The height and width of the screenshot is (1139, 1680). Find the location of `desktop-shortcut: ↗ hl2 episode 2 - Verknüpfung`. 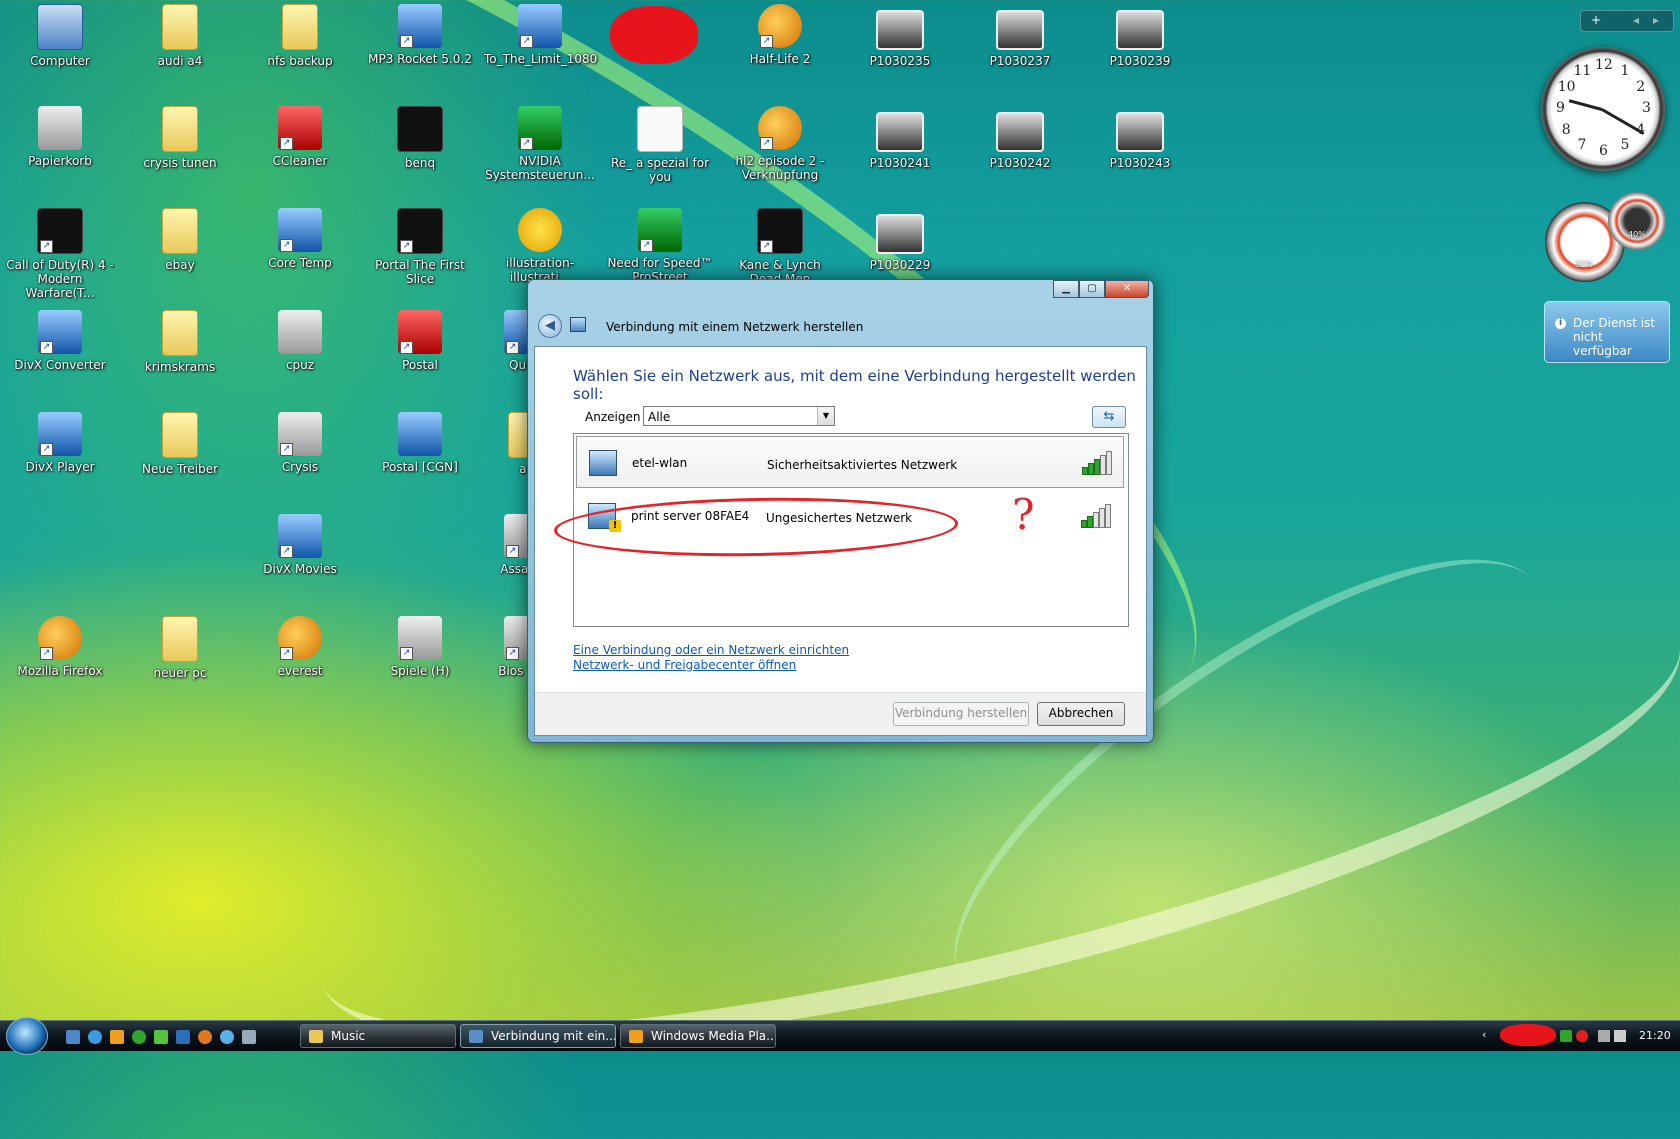

desktop-shortcut: ↗ hl2 episode 2 - Verknüpfung is located at coordinates (780, 144).